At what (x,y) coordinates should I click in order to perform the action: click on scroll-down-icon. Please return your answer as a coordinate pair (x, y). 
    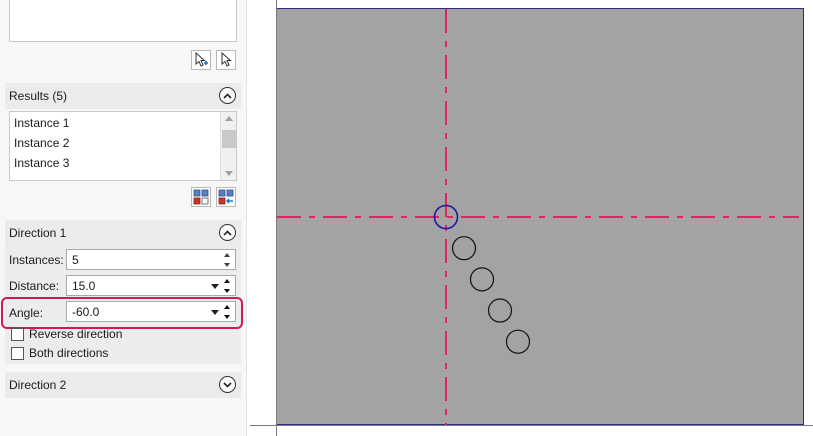
    Looking at the image, I should click on (229, 173).